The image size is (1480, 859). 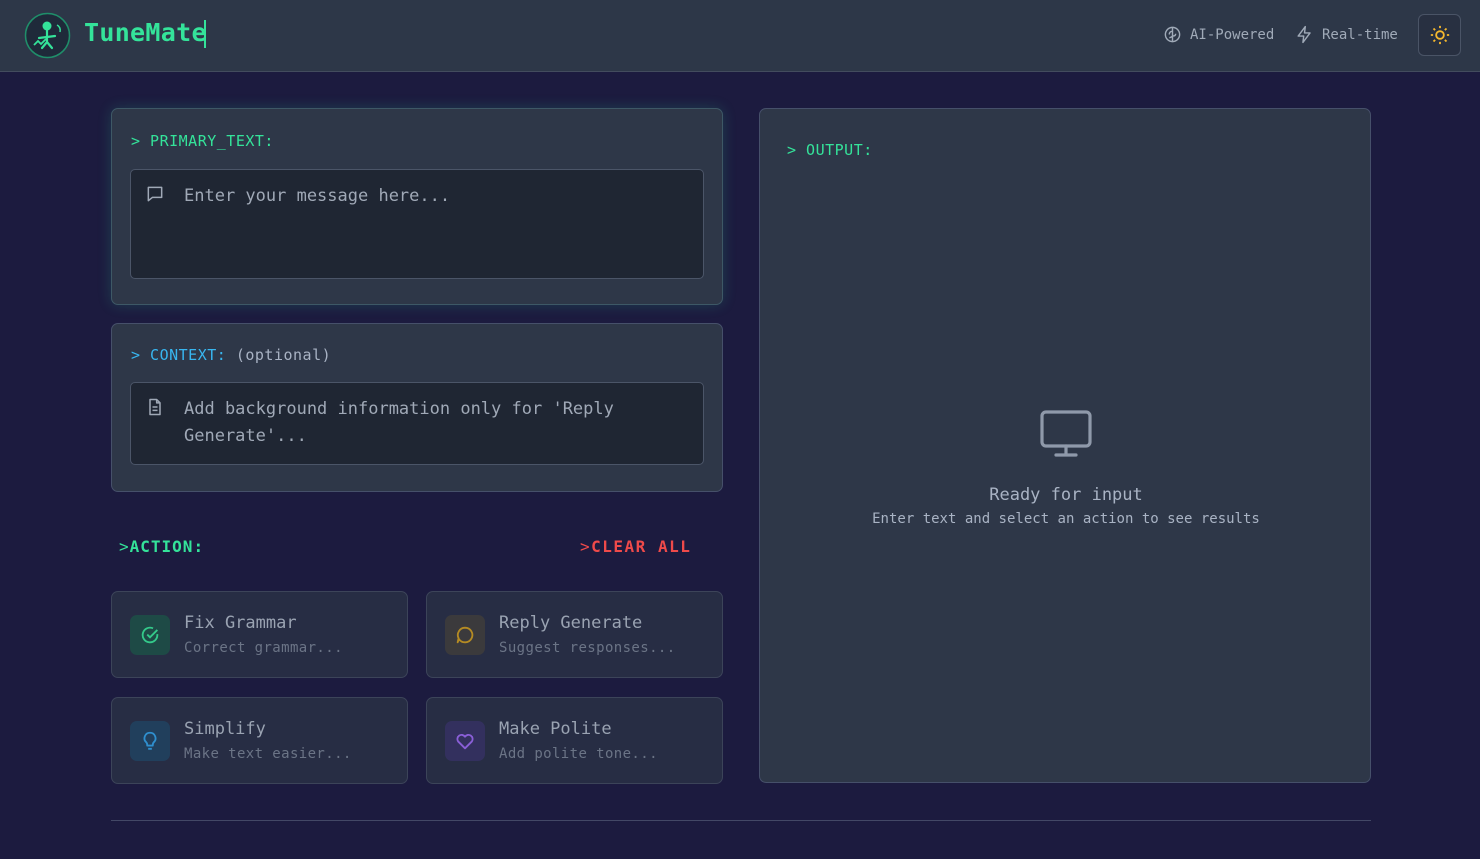 I want to click on message-icon, so click(x=155, y=194).